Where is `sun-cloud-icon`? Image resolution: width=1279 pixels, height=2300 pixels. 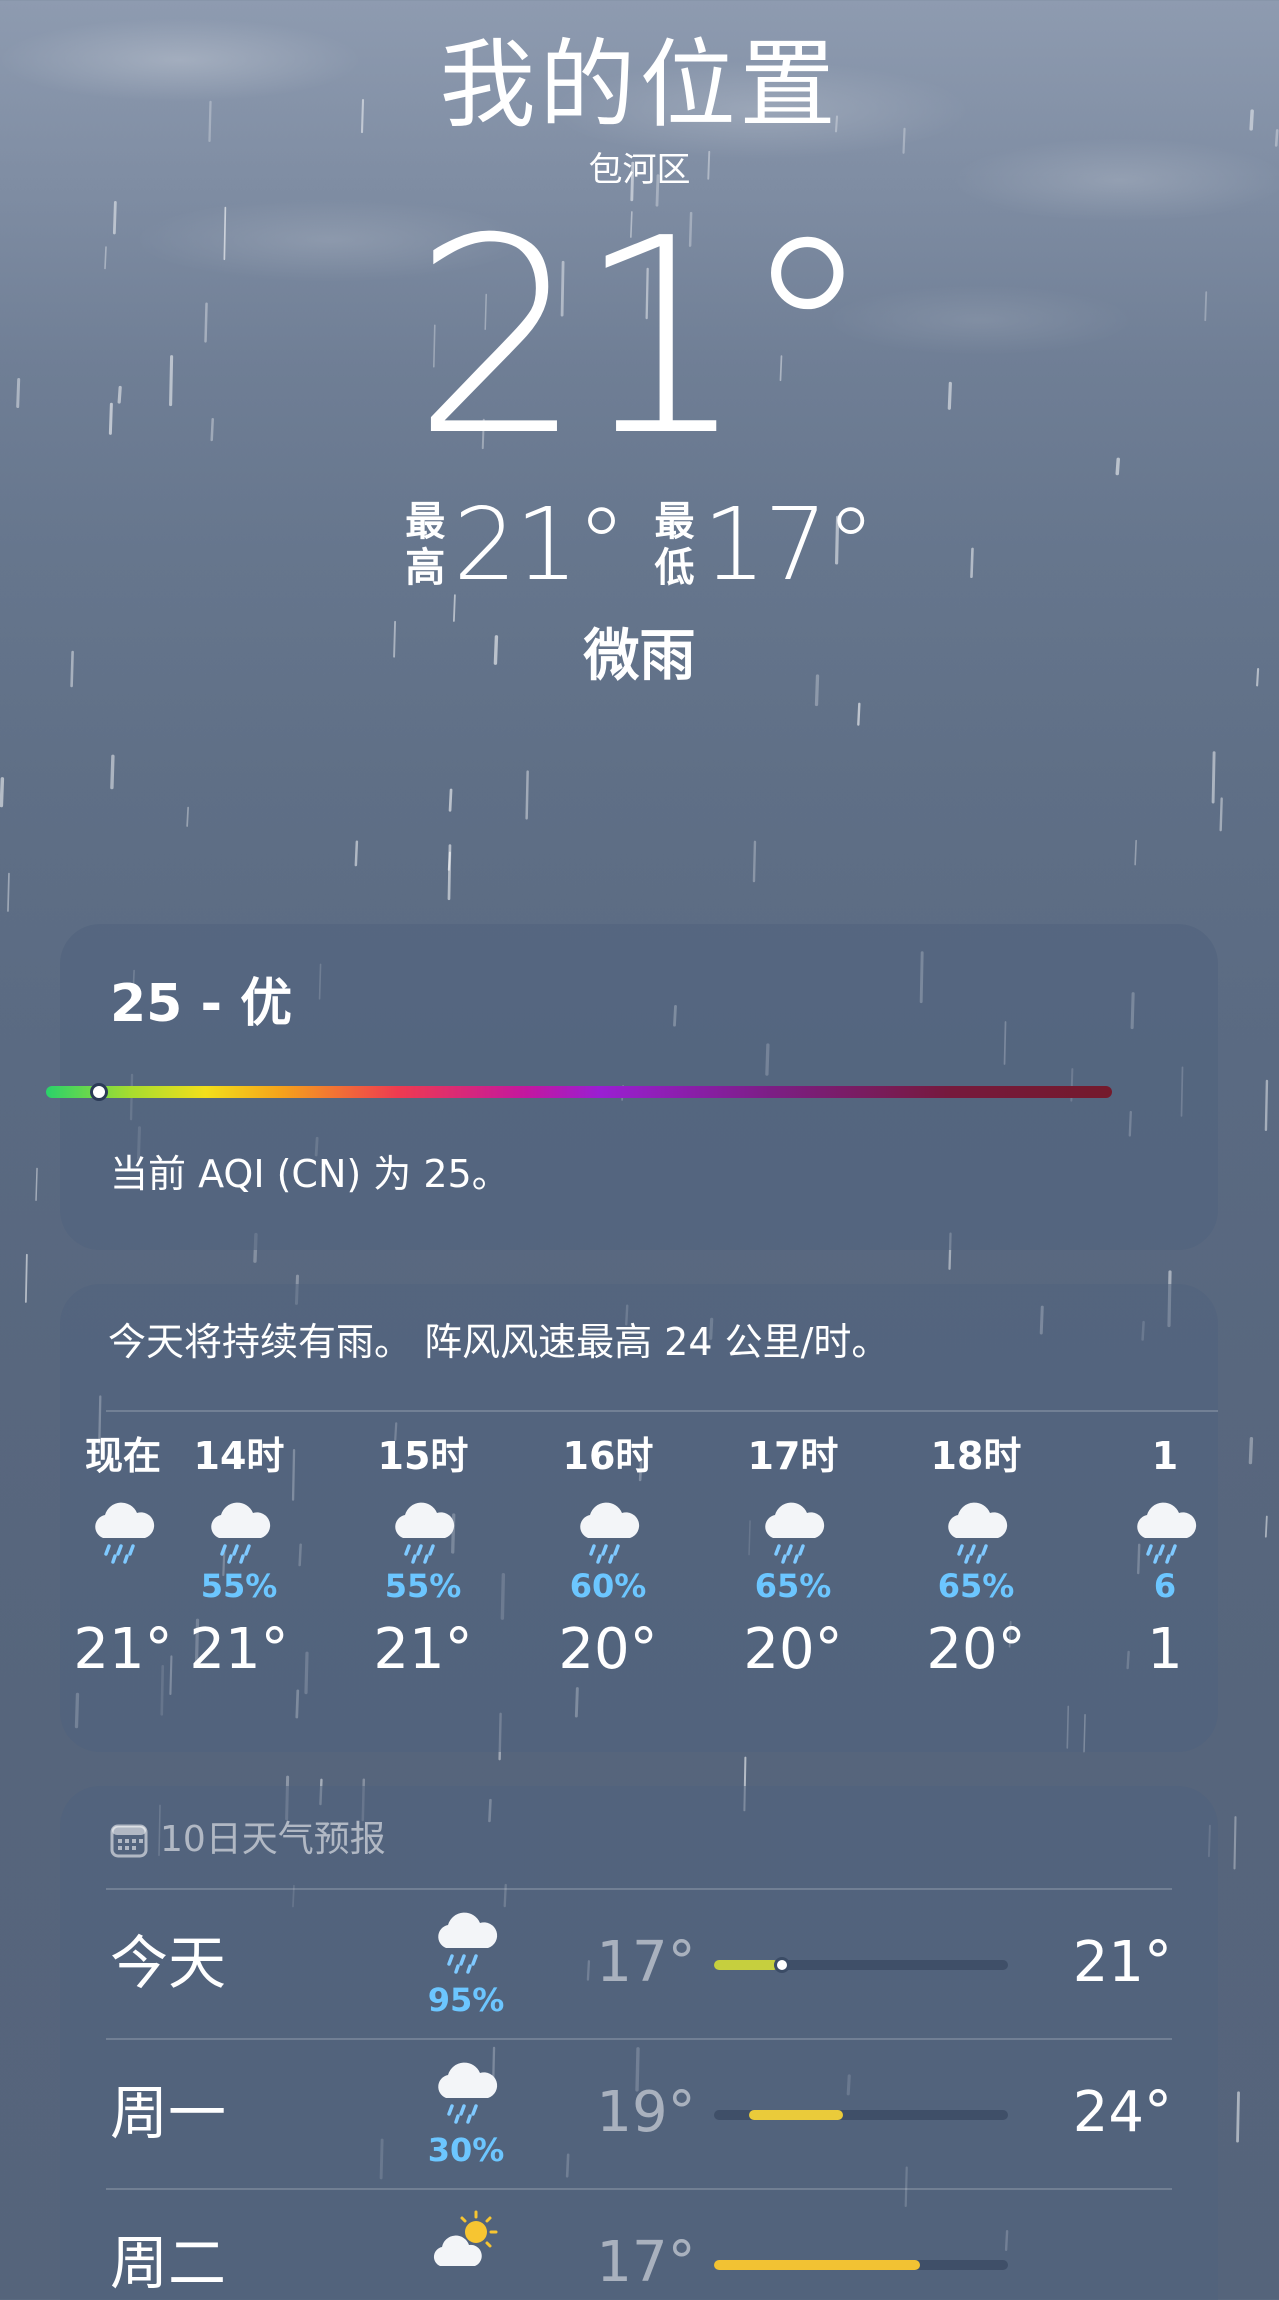 sun-cloud-icon is located at coordinates (465, 2238).